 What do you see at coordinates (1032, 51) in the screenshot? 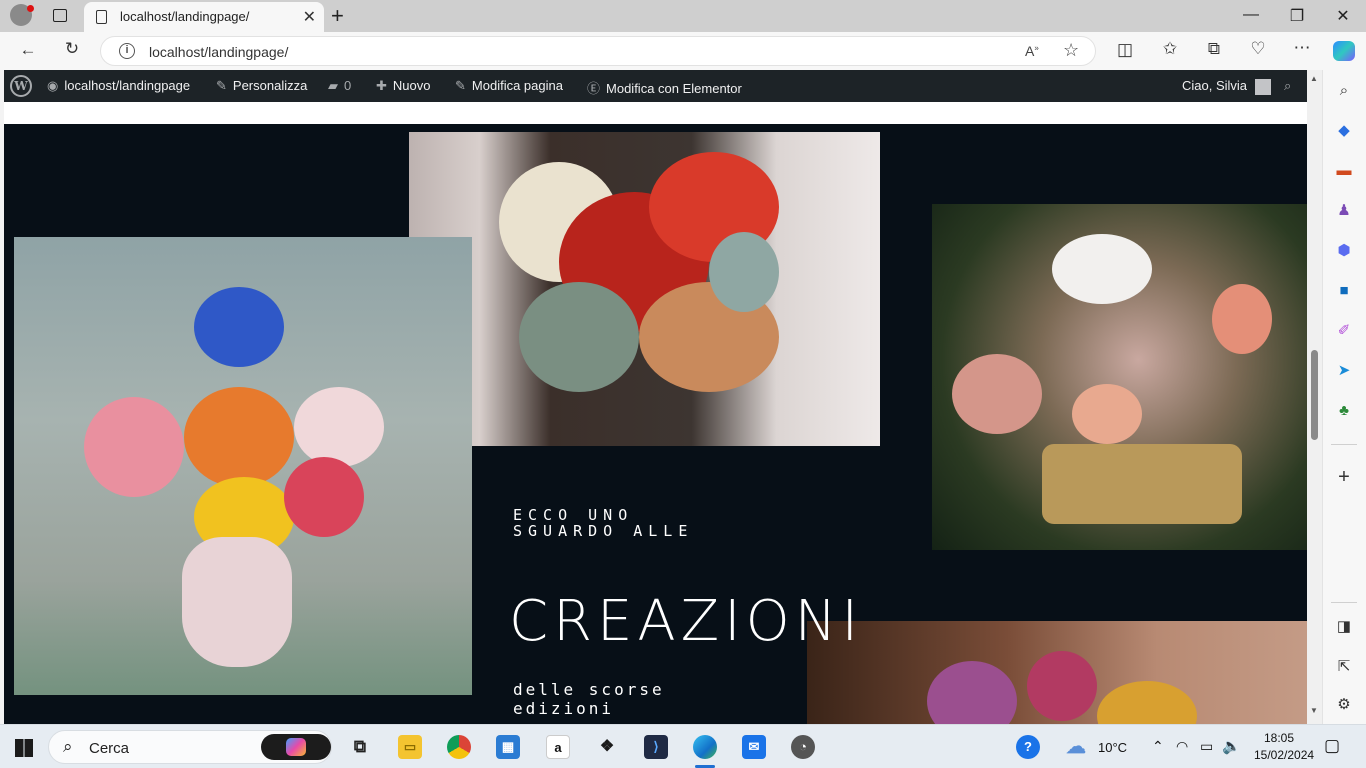
I see `read-aloud-icon: A»` at bounding box center [1032, 51].